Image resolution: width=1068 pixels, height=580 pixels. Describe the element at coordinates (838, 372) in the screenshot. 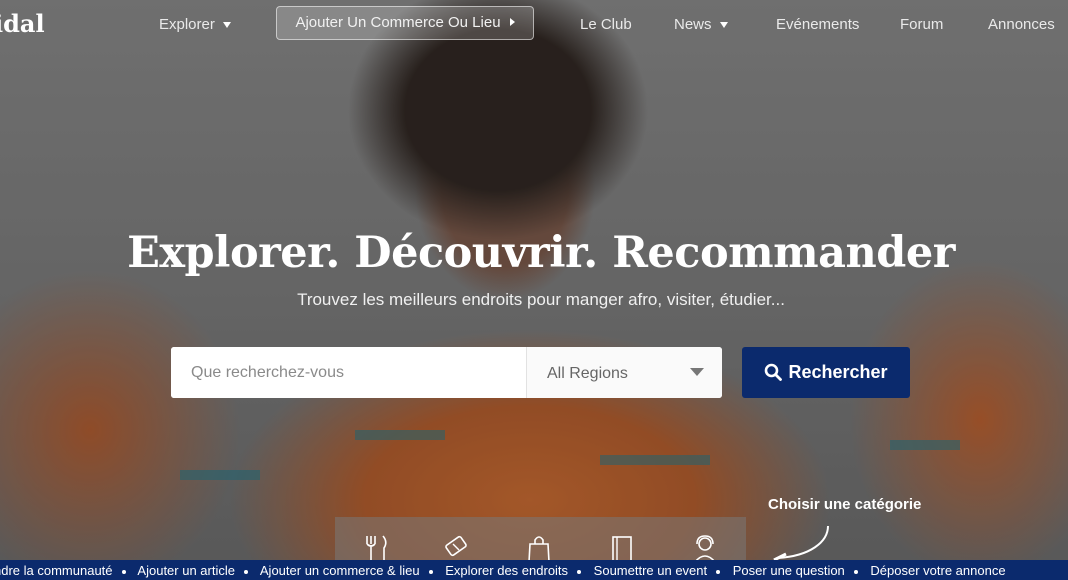

I see `search-button-label: Rechercher` at that location.